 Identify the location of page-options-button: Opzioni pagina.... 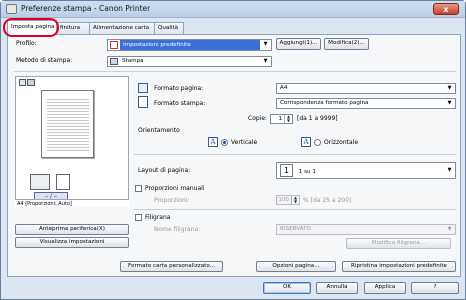
(296, 266).